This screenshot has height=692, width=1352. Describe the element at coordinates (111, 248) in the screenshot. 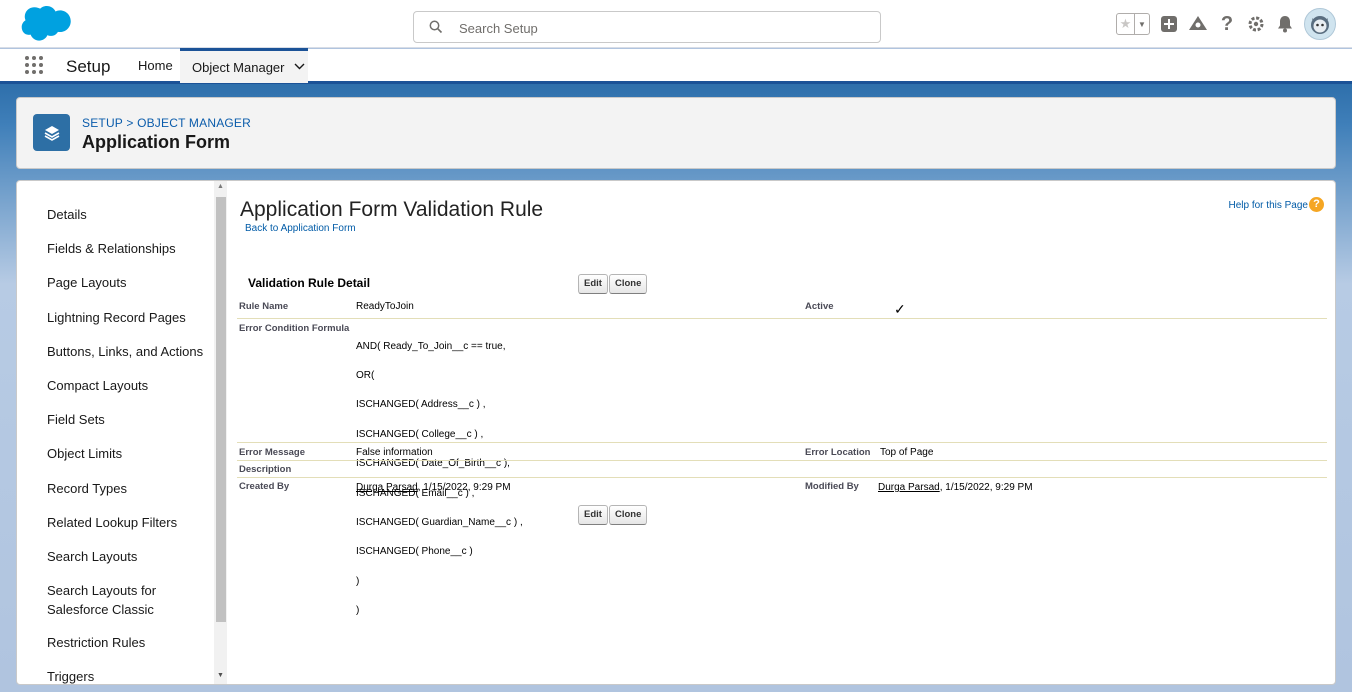

I see `sidebar-item-fields-relationships: Fields & Relationships` at that location.